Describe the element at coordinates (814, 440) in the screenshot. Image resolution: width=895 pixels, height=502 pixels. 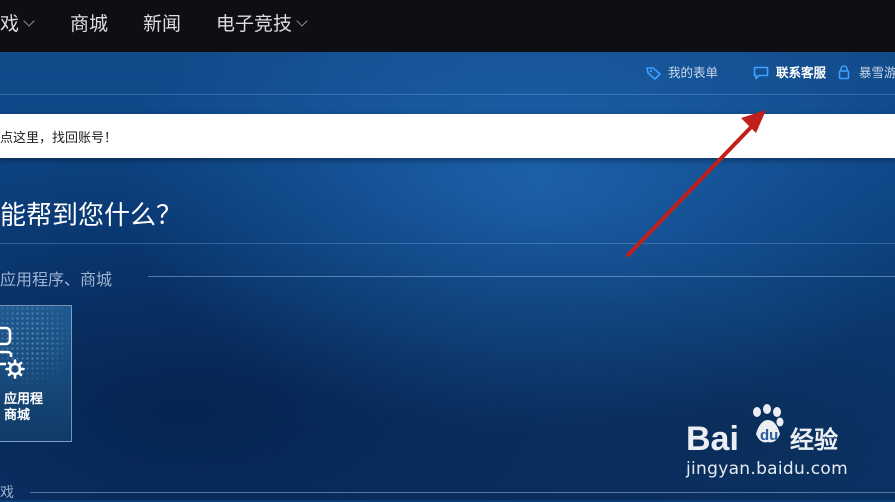
I see `svg-text: 经验` at that location.